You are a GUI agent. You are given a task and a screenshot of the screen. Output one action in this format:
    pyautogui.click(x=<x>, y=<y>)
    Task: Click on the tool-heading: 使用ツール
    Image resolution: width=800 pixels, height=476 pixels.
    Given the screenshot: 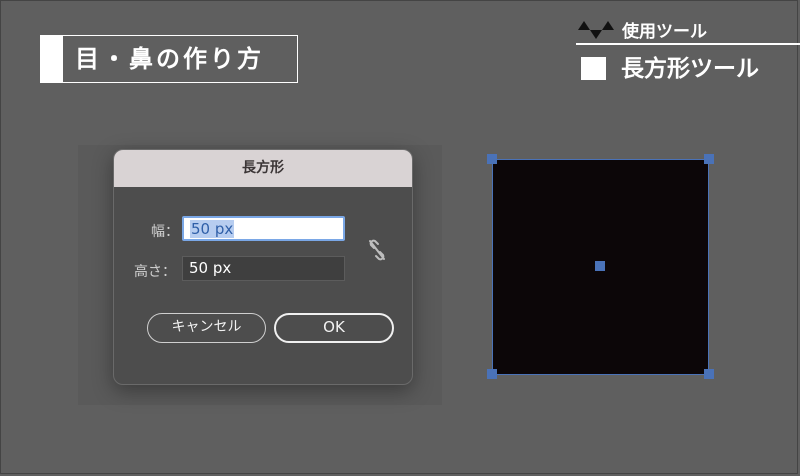 What is the action you would take?
    pyautogui.click(x=687, y=28)
    